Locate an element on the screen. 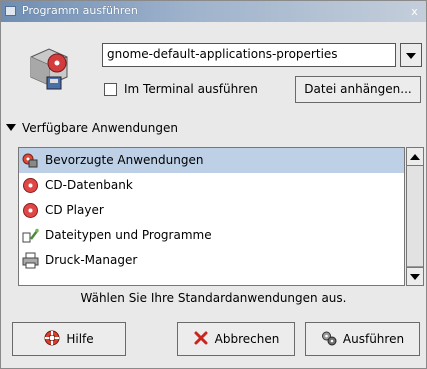 This screenshot has width=427, height=369. terminal-checkbox is located at coordinates (110, 89).